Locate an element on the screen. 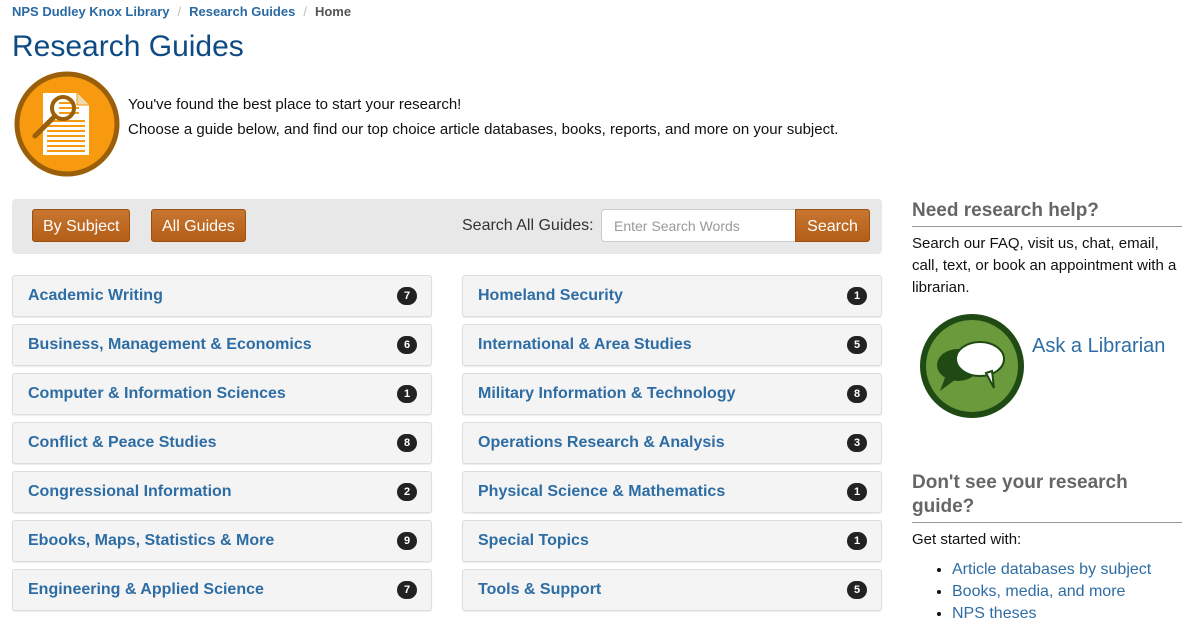 Image resolution: width=1198 pixels, height=635 pixels. ask-librarian-link: Ask a Librarian is located at coordinates (1098, 346).